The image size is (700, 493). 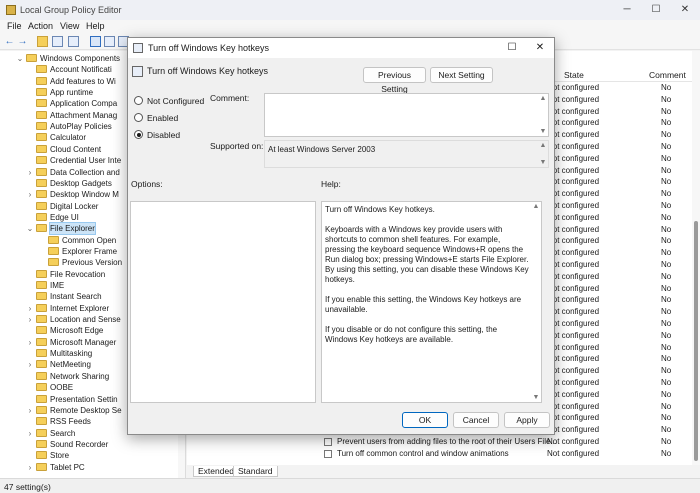 What do you see at coordinates (255, 471) in the screenshot?
I see `tab-standard: Standard` at bounding box center [255, 471].